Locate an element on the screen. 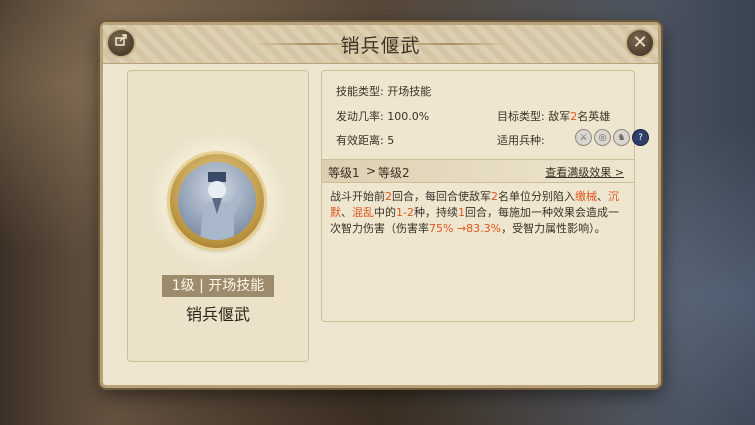 The width and height of the screenshot is (755, 425). chance-value: 100.0% is located at coordinates (408, 116).